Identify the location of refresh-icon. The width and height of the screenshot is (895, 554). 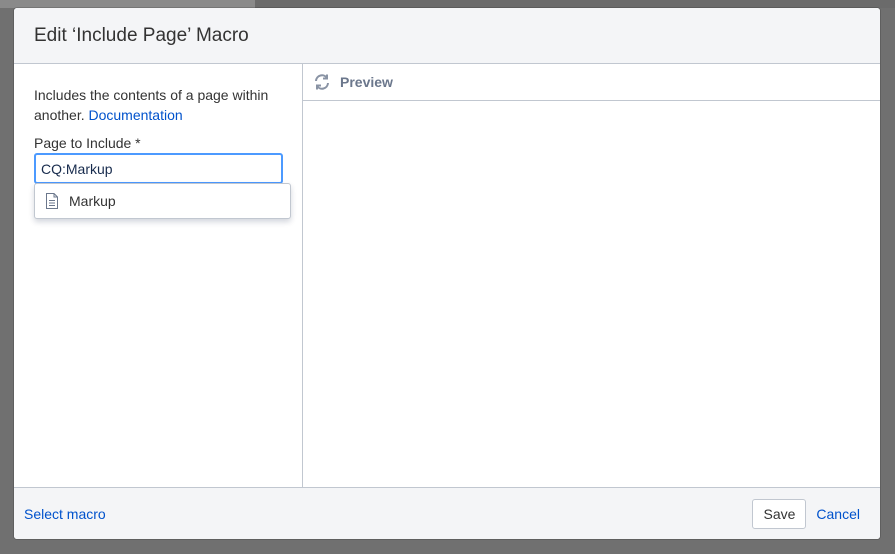
(322, 82).